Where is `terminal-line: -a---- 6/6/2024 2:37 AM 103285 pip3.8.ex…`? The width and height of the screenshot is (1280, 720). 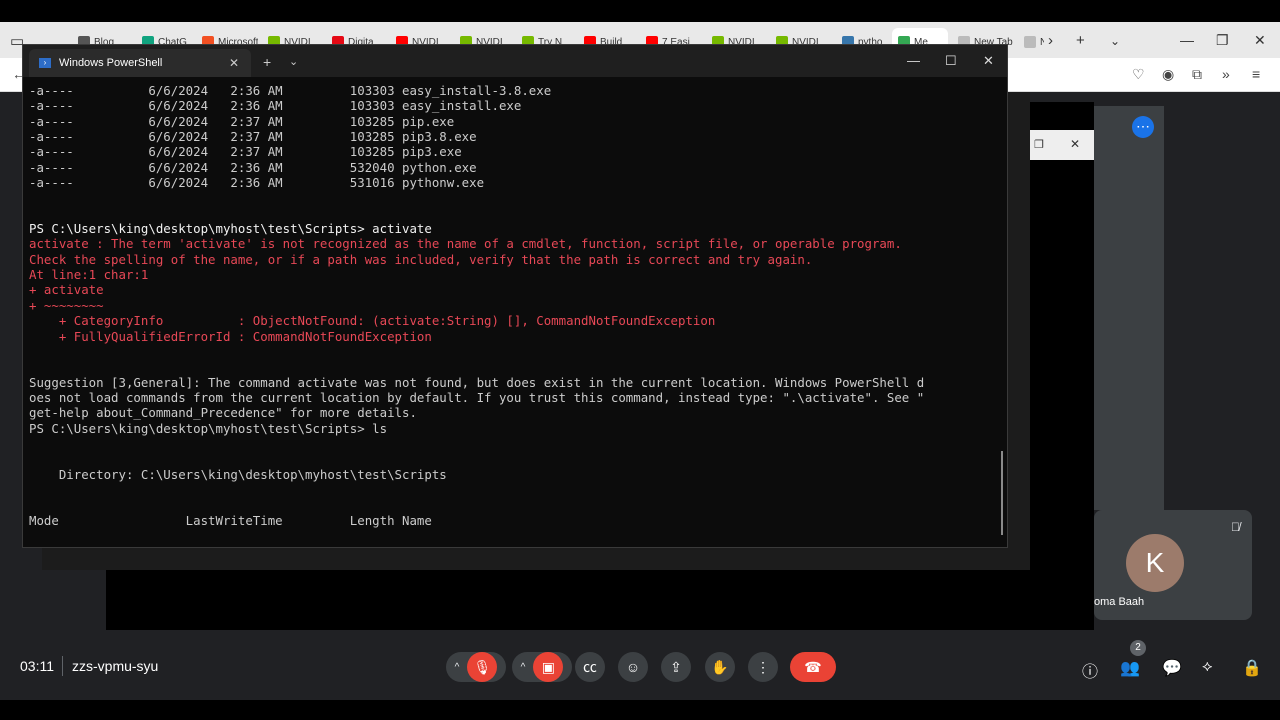 terminal-line: -a---- 6/6/2024 2:37 AM 103285 pip3.8.ex… is located at coordinates (253, 137).